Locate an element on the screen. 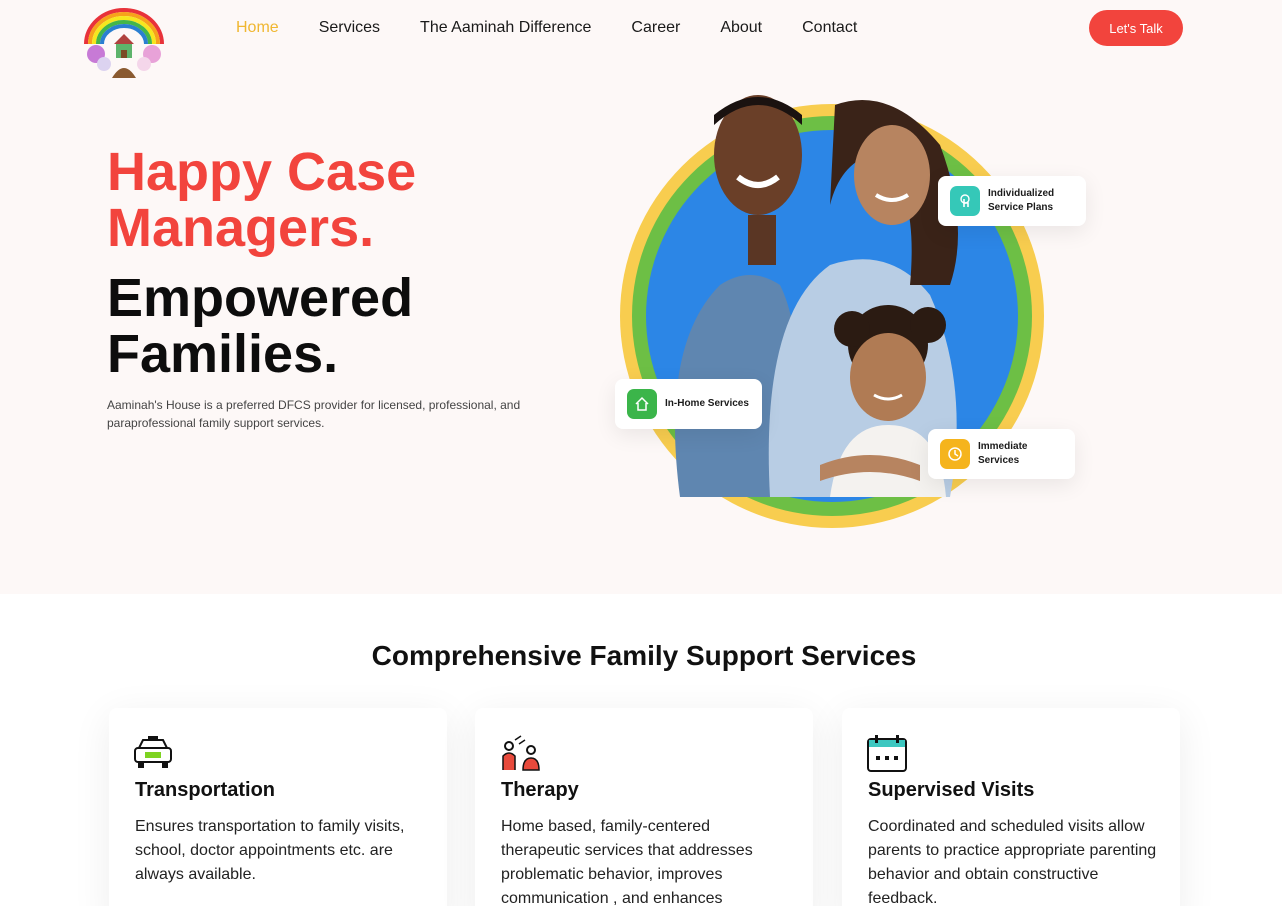 Image resolution: width=1282 pixels, height=906 pixels. aaminahs-house-logo is located at coordinates (124, 44).